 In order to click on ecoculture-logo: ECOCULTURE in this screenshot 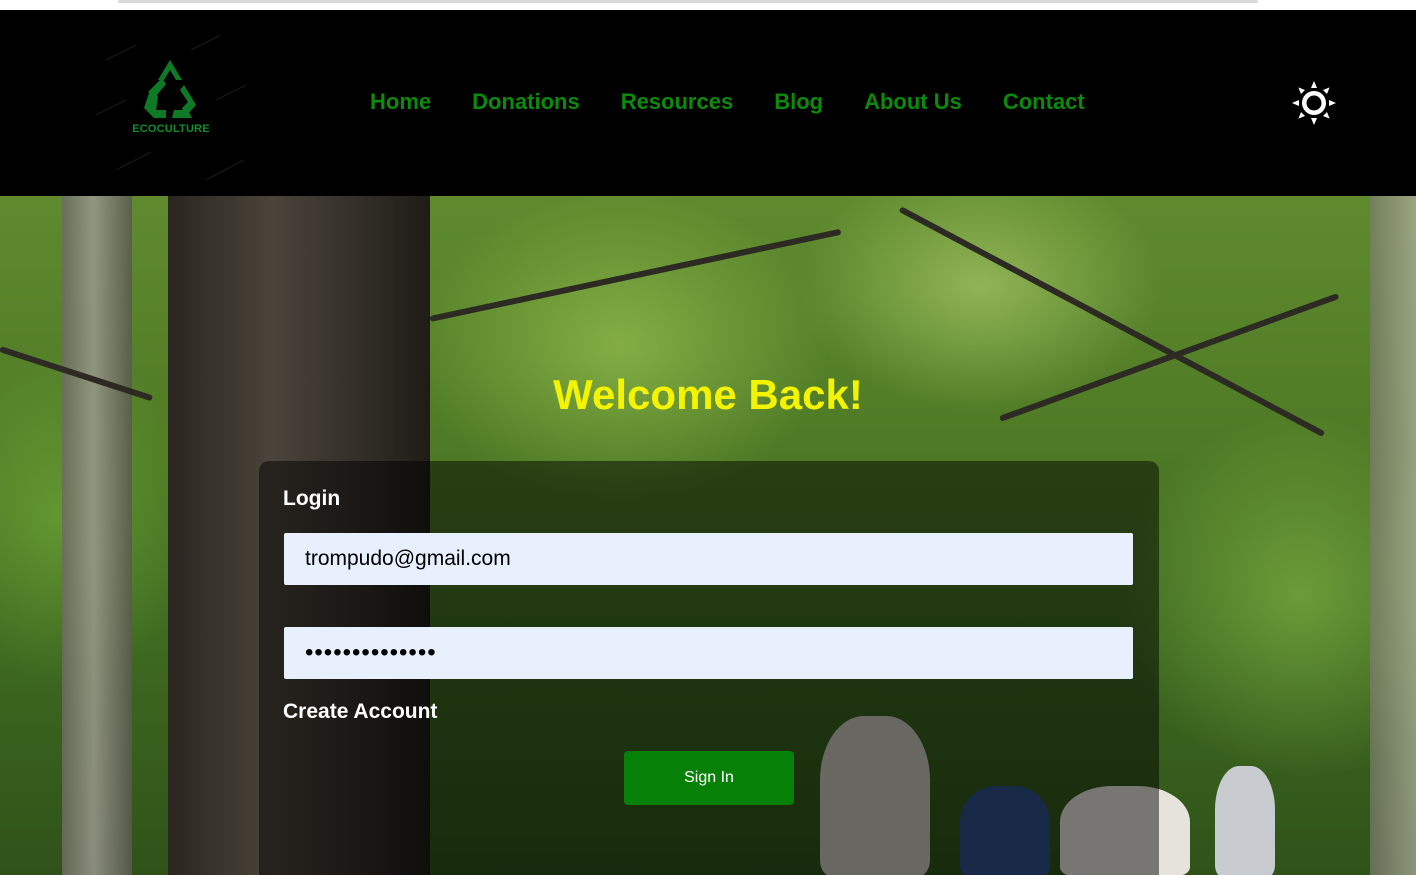, I will do `click(171, 105)`.